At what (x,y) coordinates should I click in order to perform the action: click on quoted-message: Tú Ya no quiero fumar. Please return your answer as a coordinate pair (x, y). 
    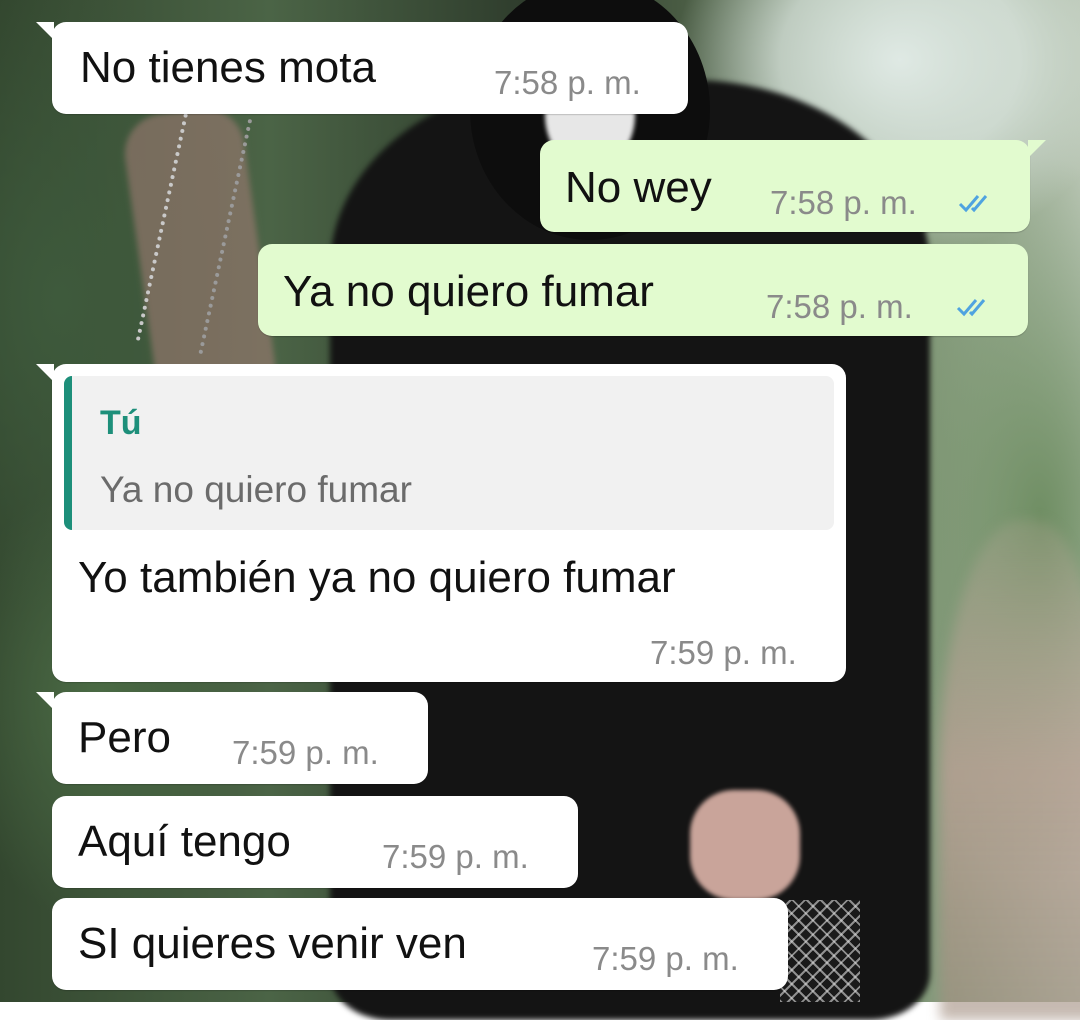
    Looking at the image, I should click on (449, 453).